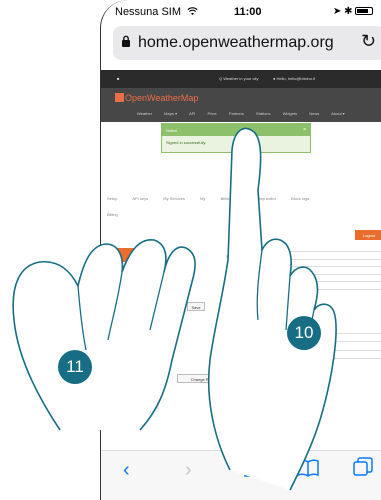 The image size is (381, 500). What do you see at coordinates (196, 306) in the screenshot?
I see `save-button: Save` at bounding box center [196, 306].